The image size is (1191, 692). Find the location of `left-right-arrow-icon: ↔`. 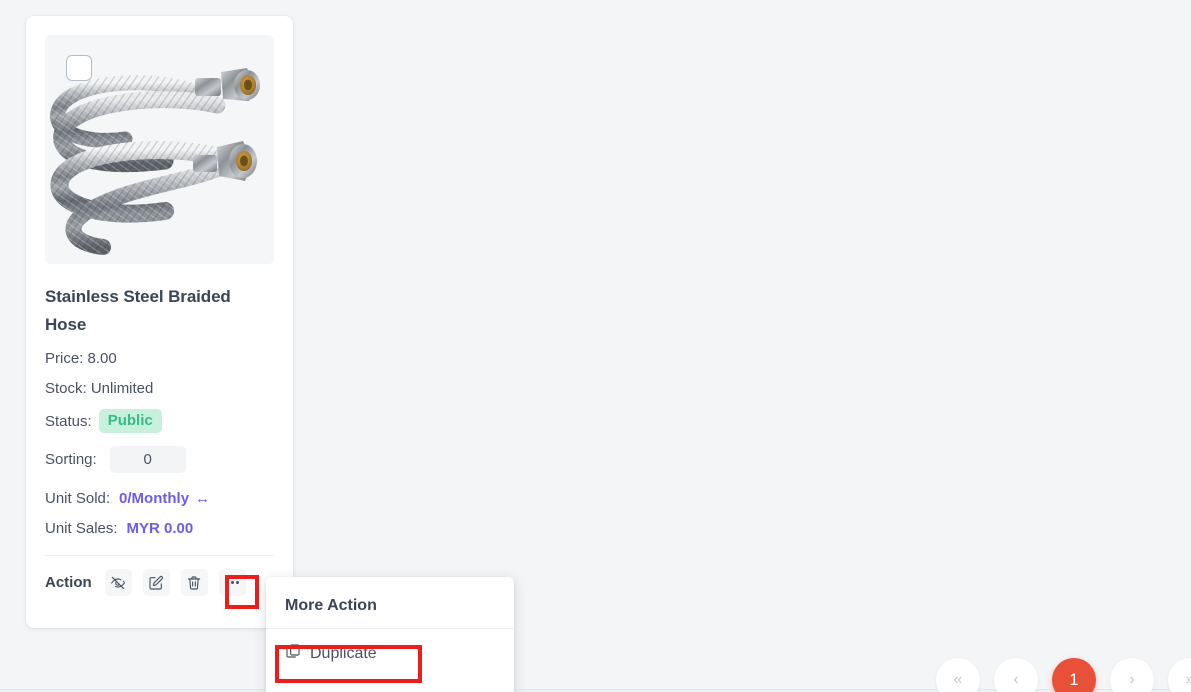

left-right-arrow-icon: ↔ is located at coordinates (202, 498).